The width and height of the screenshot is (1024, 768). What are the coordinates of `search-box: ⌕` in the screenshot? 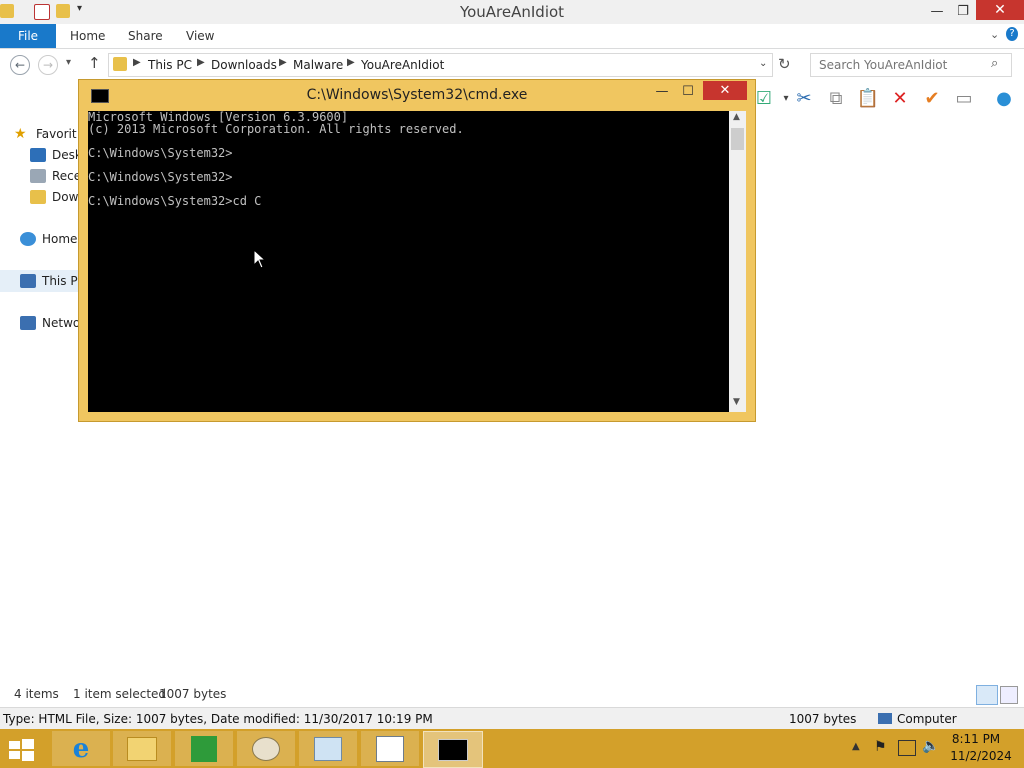 It's located at (911, 65).